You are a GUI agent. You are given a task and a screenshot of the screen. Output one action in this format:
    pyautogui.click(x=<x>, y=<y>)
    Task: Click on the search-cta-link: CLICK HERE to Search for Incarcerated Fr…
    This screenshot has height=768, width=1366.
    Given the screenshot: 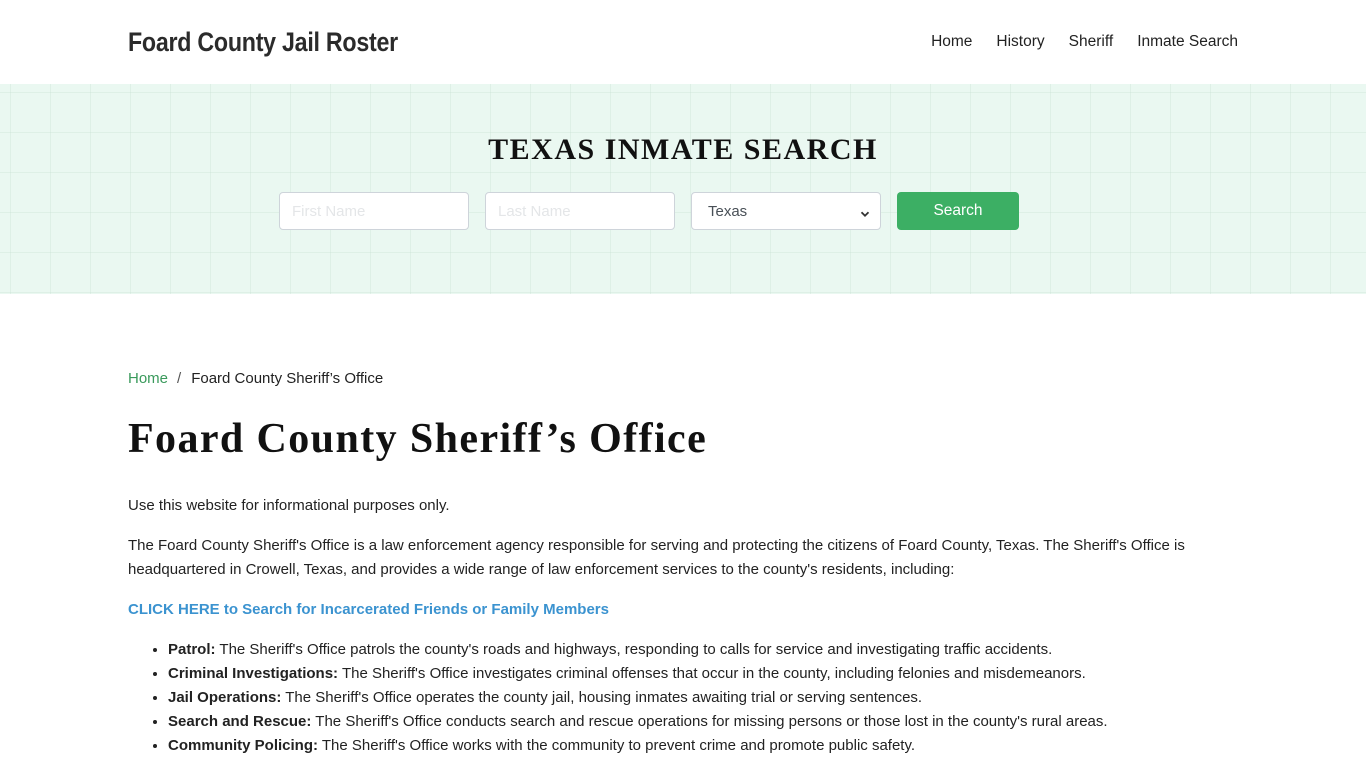 What is the action you would take?
    pyautogui.click(x=368, y=609)
    